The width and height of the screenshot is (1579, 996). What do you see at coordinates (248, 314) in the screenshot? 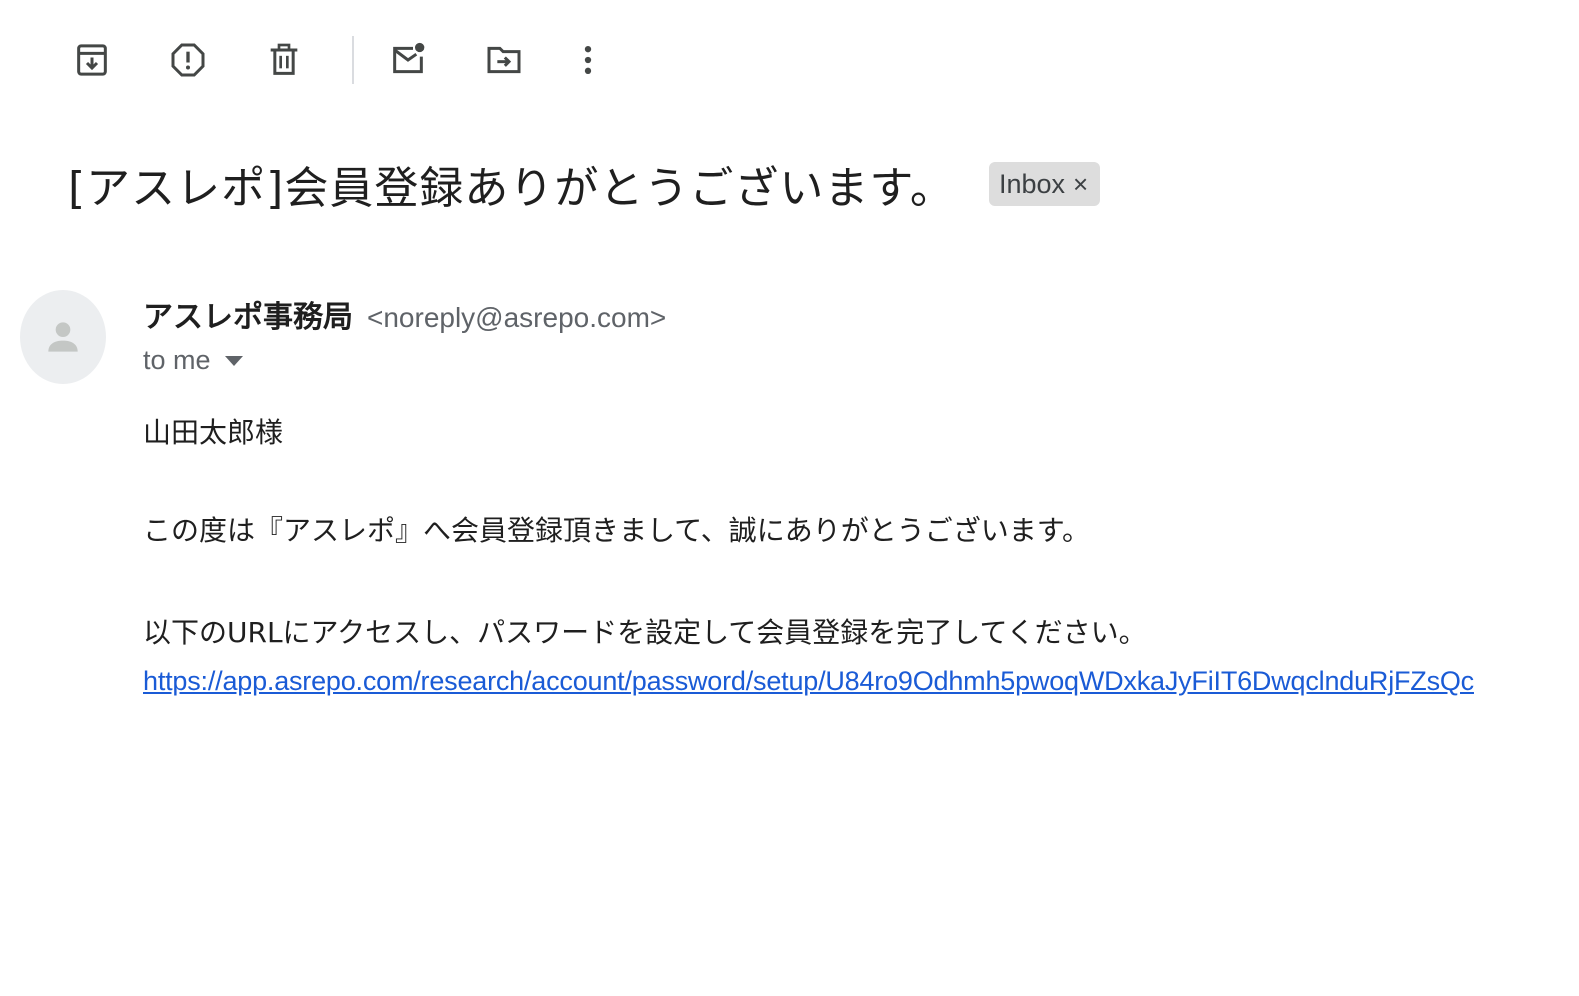
I see `sender-name: アスレポ事務局` at bounding box center [248, 314].